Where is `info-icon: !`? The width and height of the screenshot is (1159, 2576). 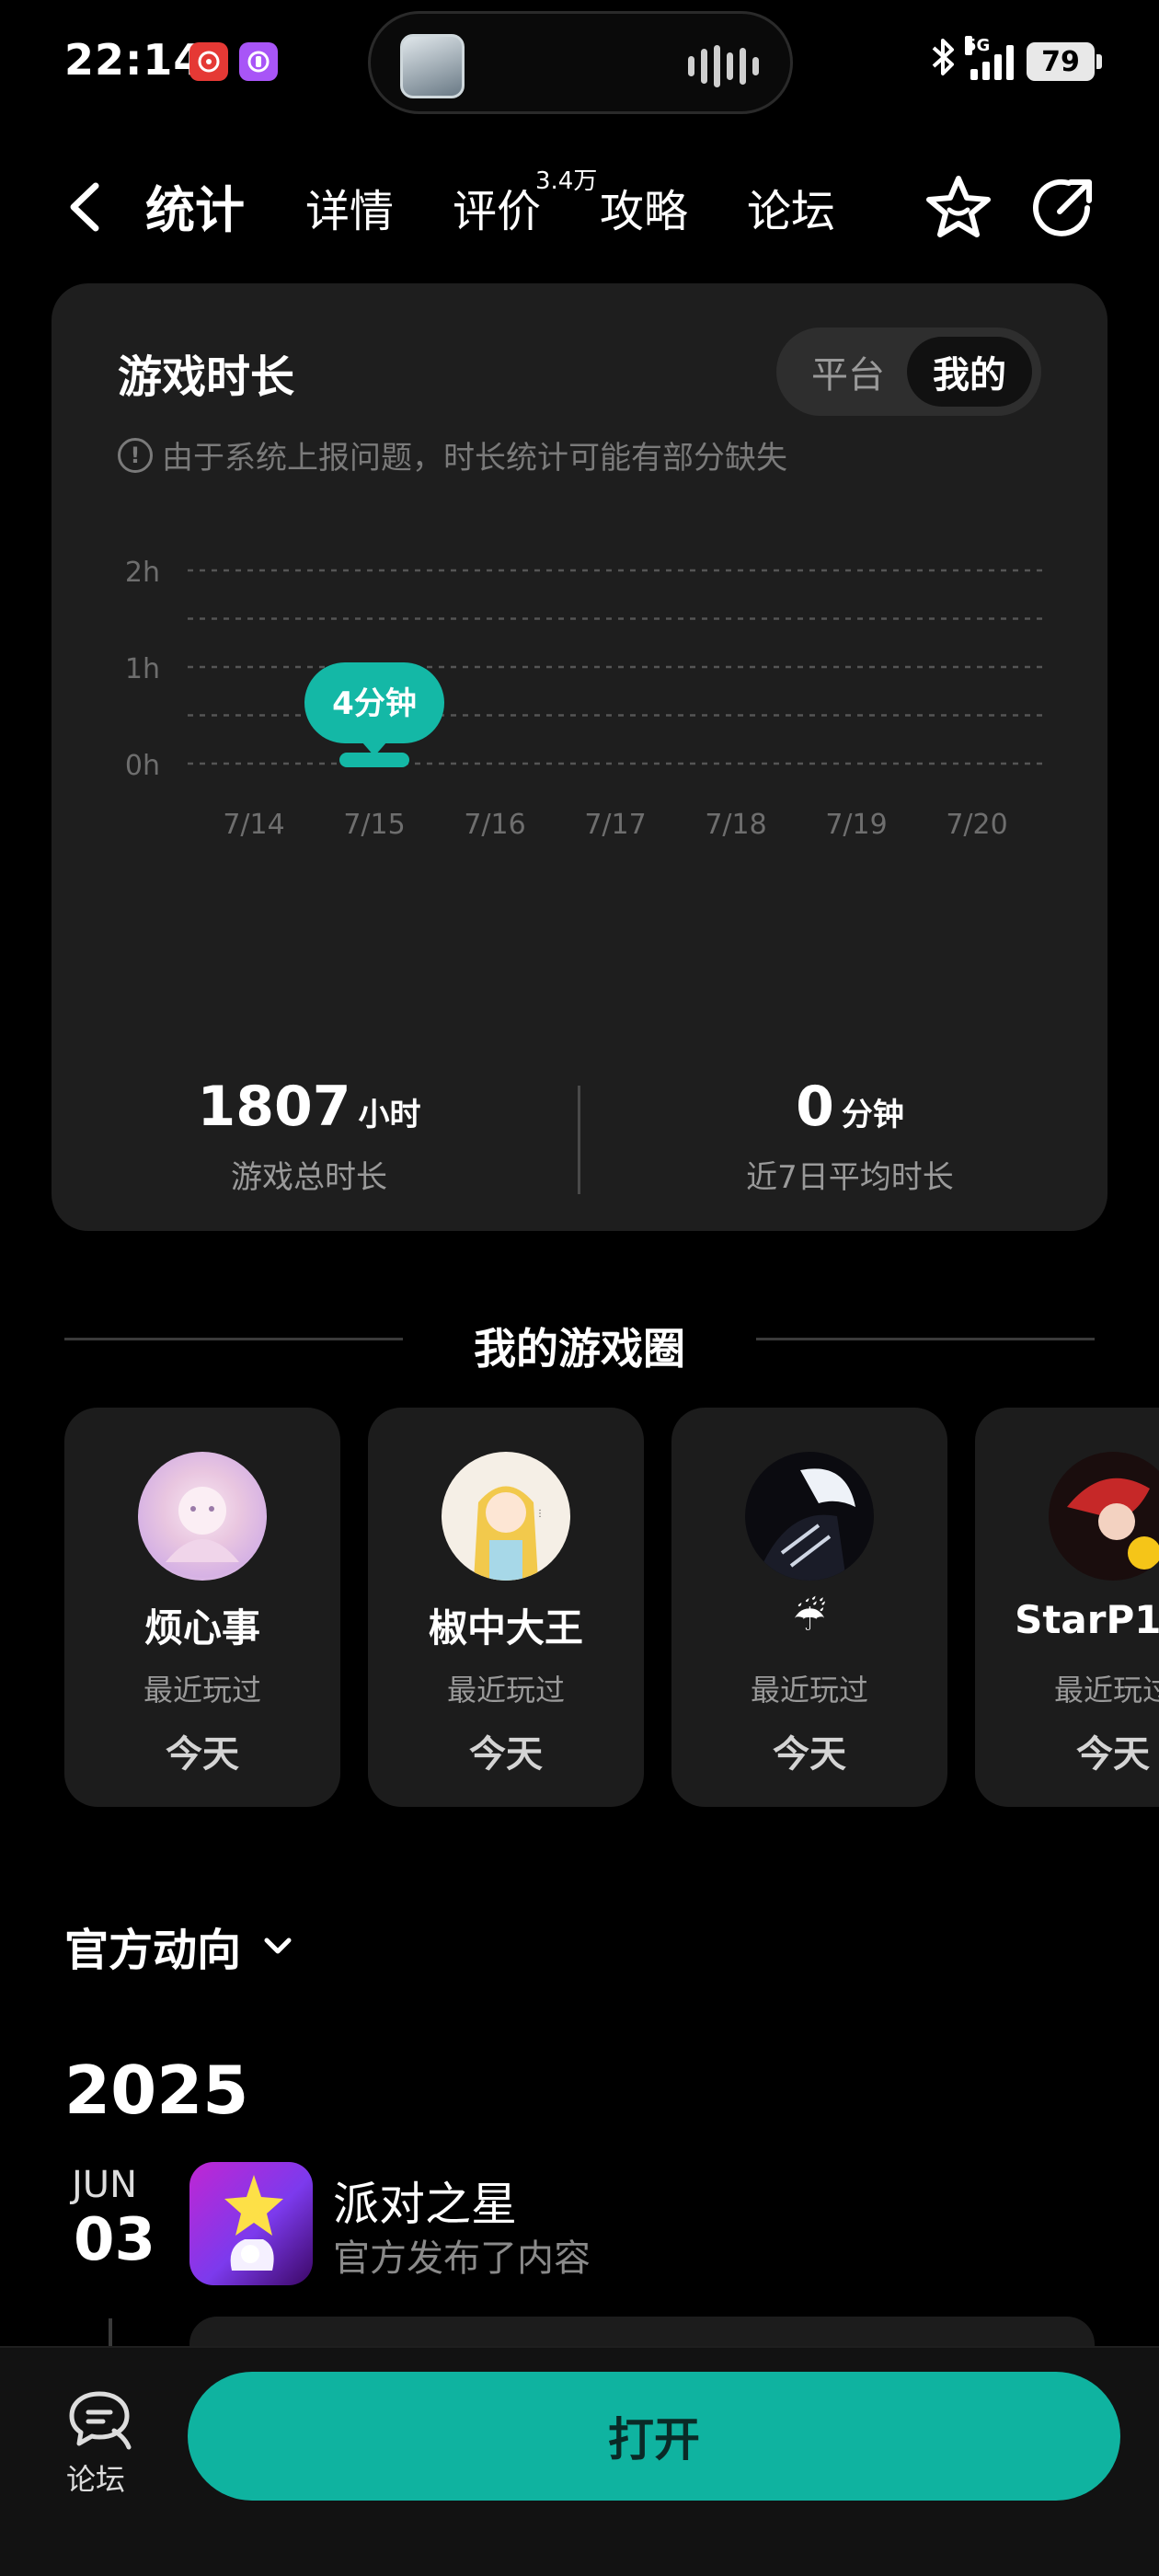 info-icon: ! is located at coordinates (135, 455).